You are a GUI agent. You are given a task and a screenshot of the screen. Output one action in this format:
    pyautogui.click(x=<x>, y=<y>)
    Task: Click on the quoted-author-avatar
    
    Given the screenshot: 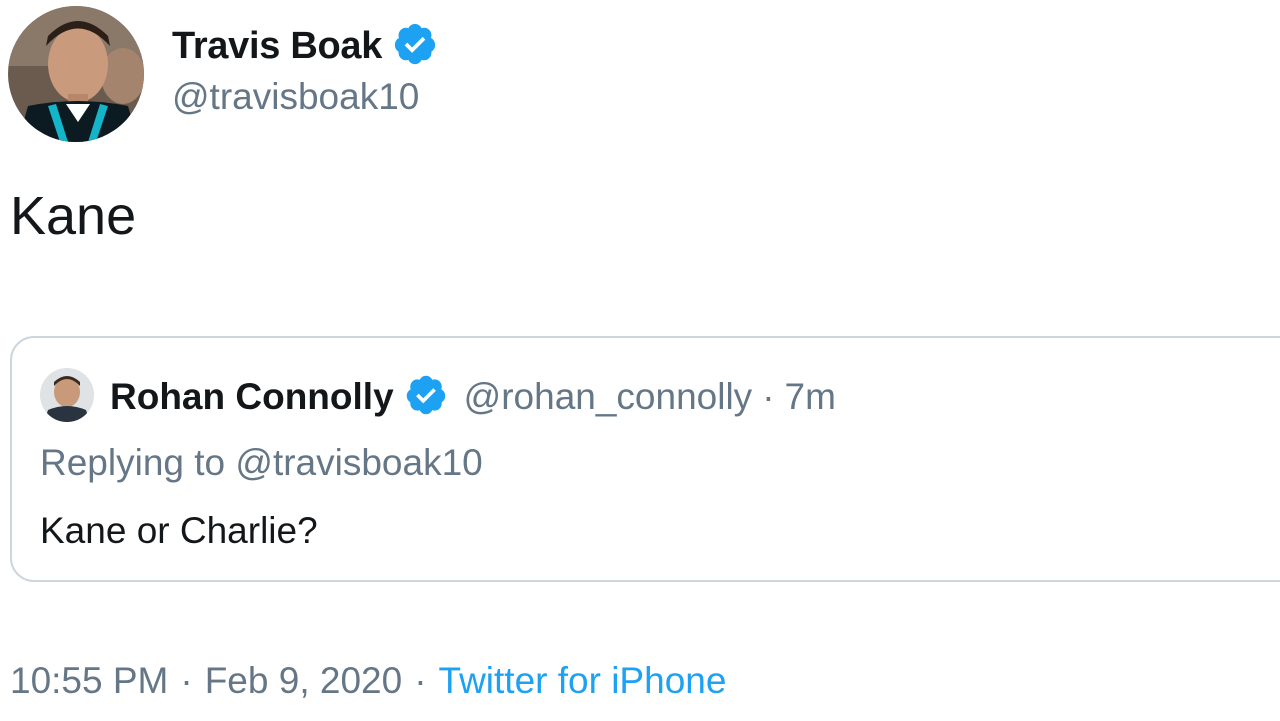 What is the action you would take?
    pyautogui.click(x=67, y=395)
    